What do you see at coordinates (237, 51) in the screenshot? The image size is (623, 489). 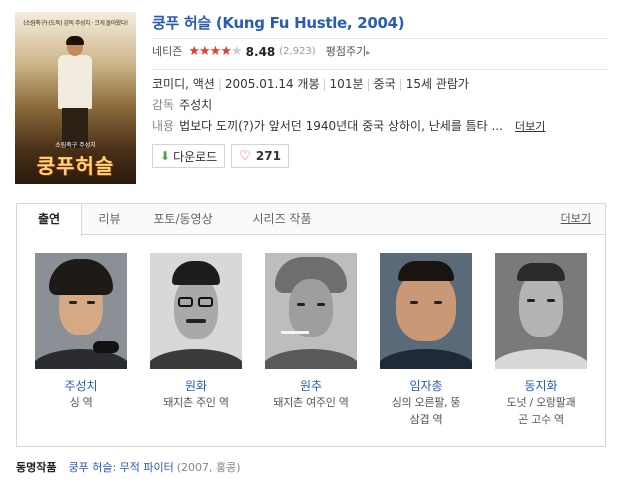 I see `stars-empty: ★` at bounding box center [237, 51].